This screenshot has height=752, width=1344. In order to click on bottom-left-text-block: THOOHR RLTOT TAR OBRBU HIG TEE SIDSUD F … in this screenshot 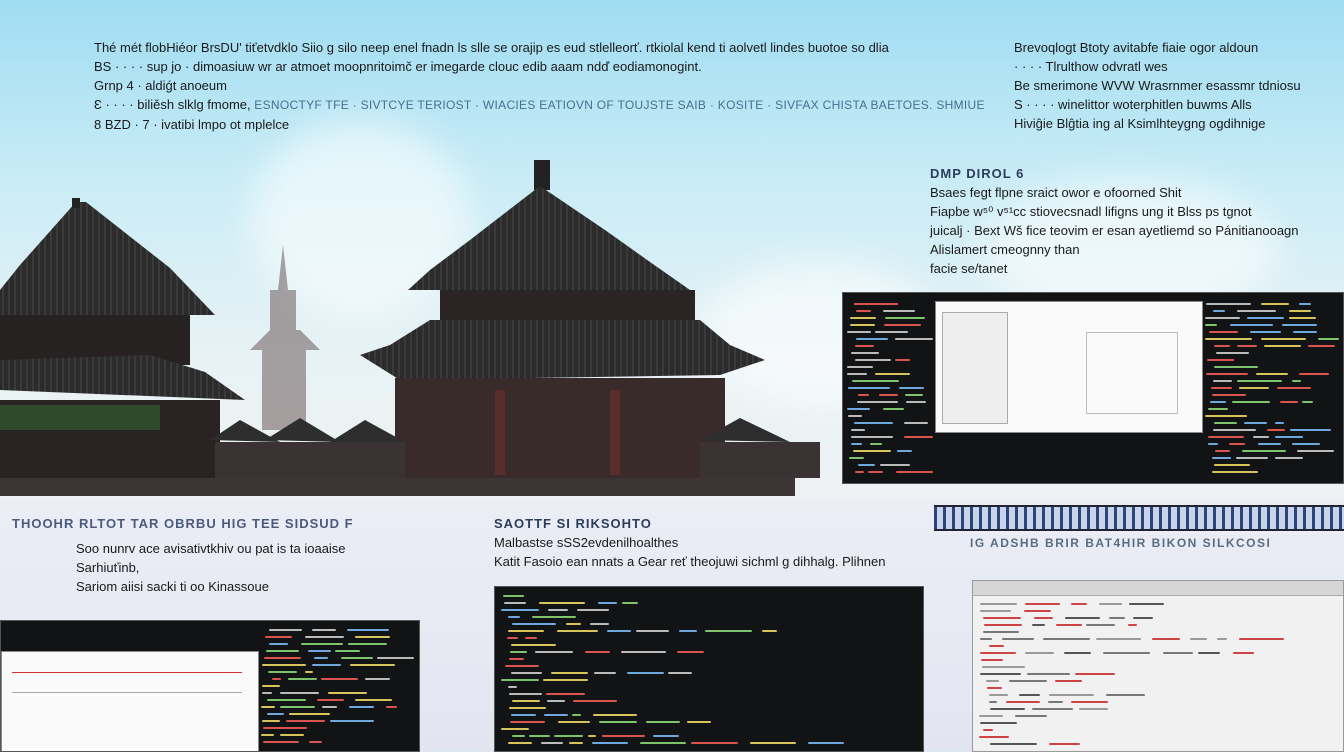, I will do `click(183, 555)`.